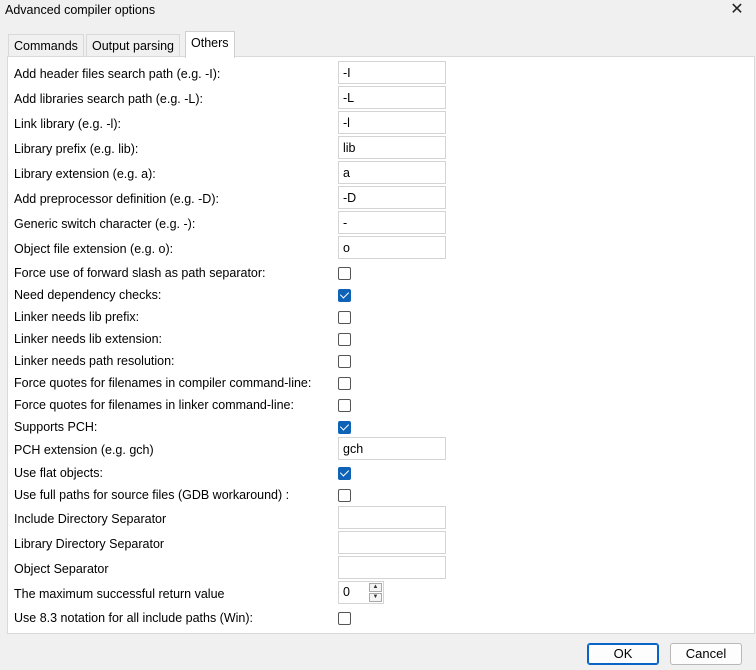 The width and height of the screenshot is (756, 670). Describe the element at coordinates (90, 519) in the screenshot. I see `include-dir-sep-label: Include Directory Separator` at that location.